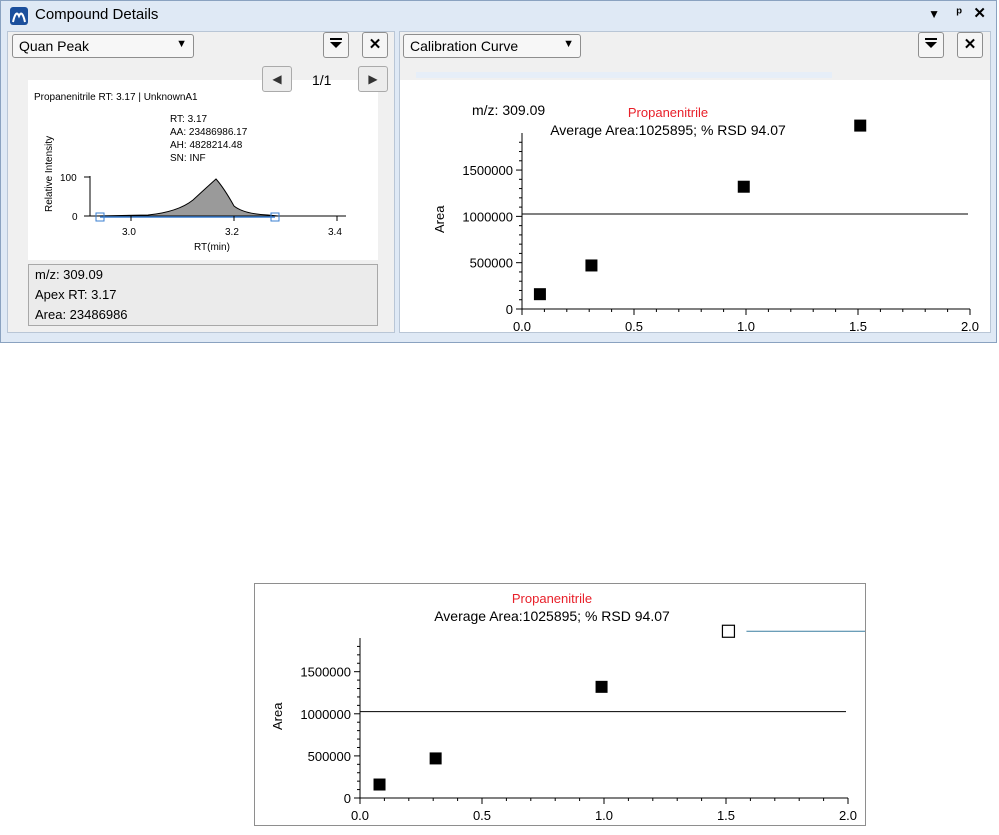  Describe the element at coordinates (76, 294) in the screenshot. I see `info-apex-rt: Apex RT: 3.17` at that location.